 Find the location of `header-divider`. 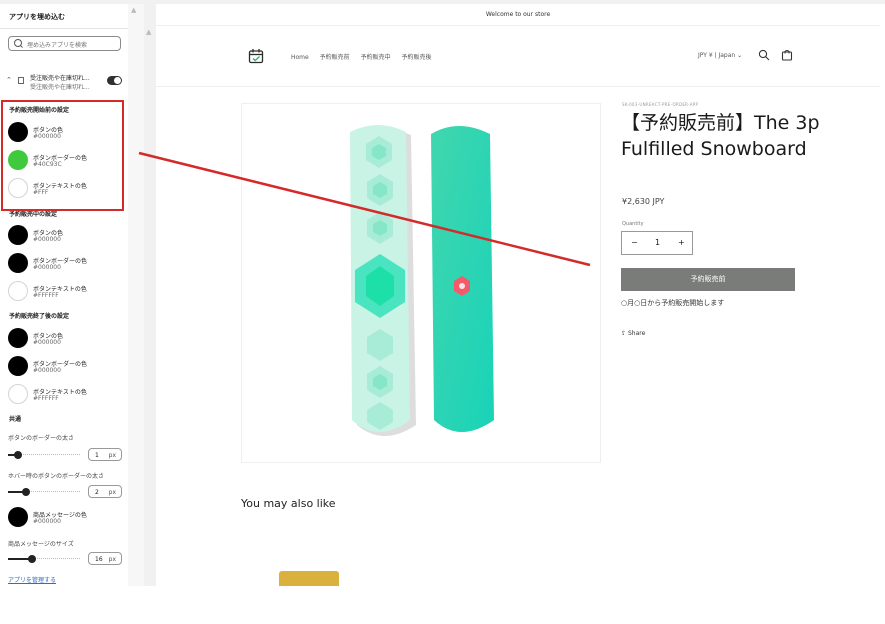

header-divider is located at coordinates (518, 86).